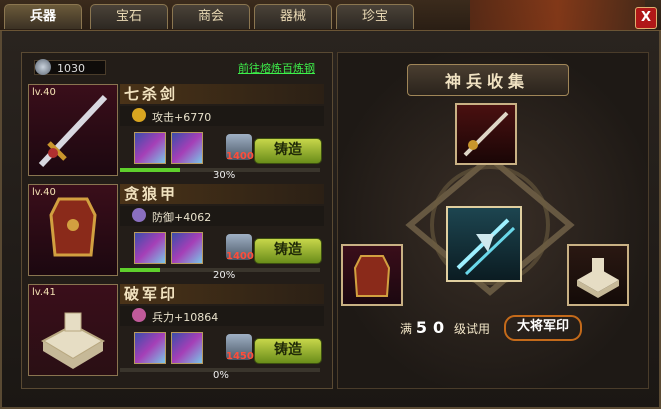  What do you see at coordinates (151, 294) in the screenshot?
I see `item-name: 破军印` at bounding box center [151, 294].